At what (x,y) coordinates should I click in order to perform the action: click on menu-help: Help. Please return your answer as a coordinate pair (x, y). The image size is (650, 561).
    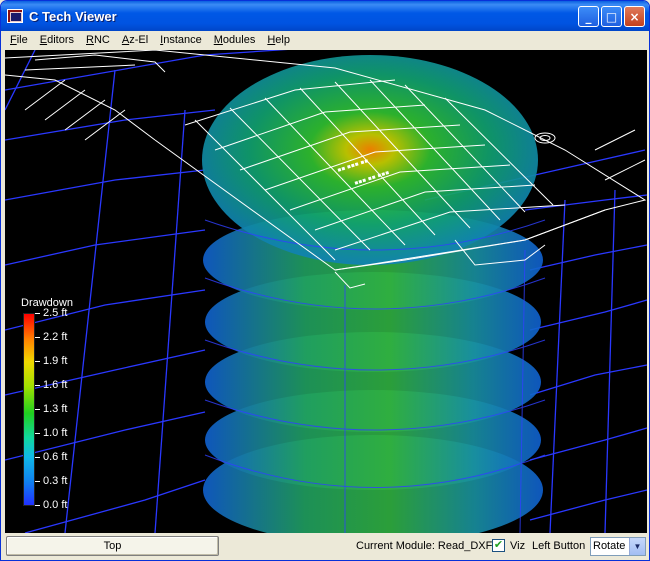
    Looking at the image, I should click on (278, 40).